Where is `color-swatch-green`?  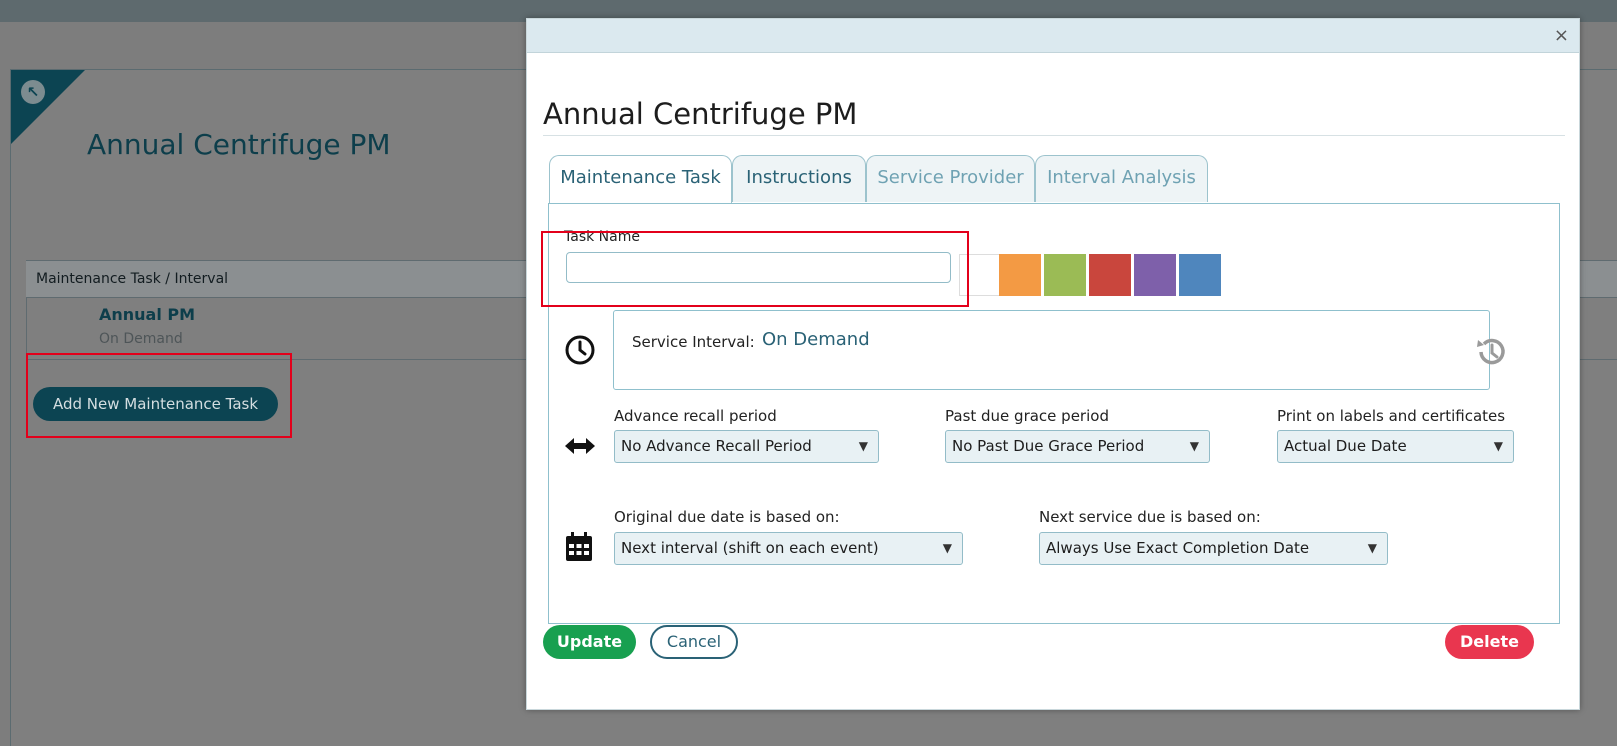 color-swatch-green is located at coordinates (1065, 275).